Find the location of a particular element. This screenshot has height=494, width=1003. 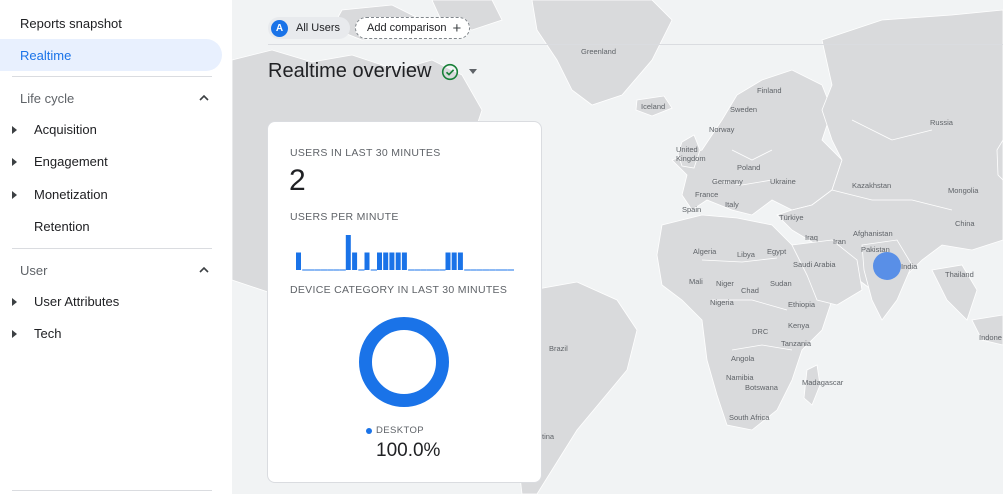

map-label: China is located at coordinates (965, 223).